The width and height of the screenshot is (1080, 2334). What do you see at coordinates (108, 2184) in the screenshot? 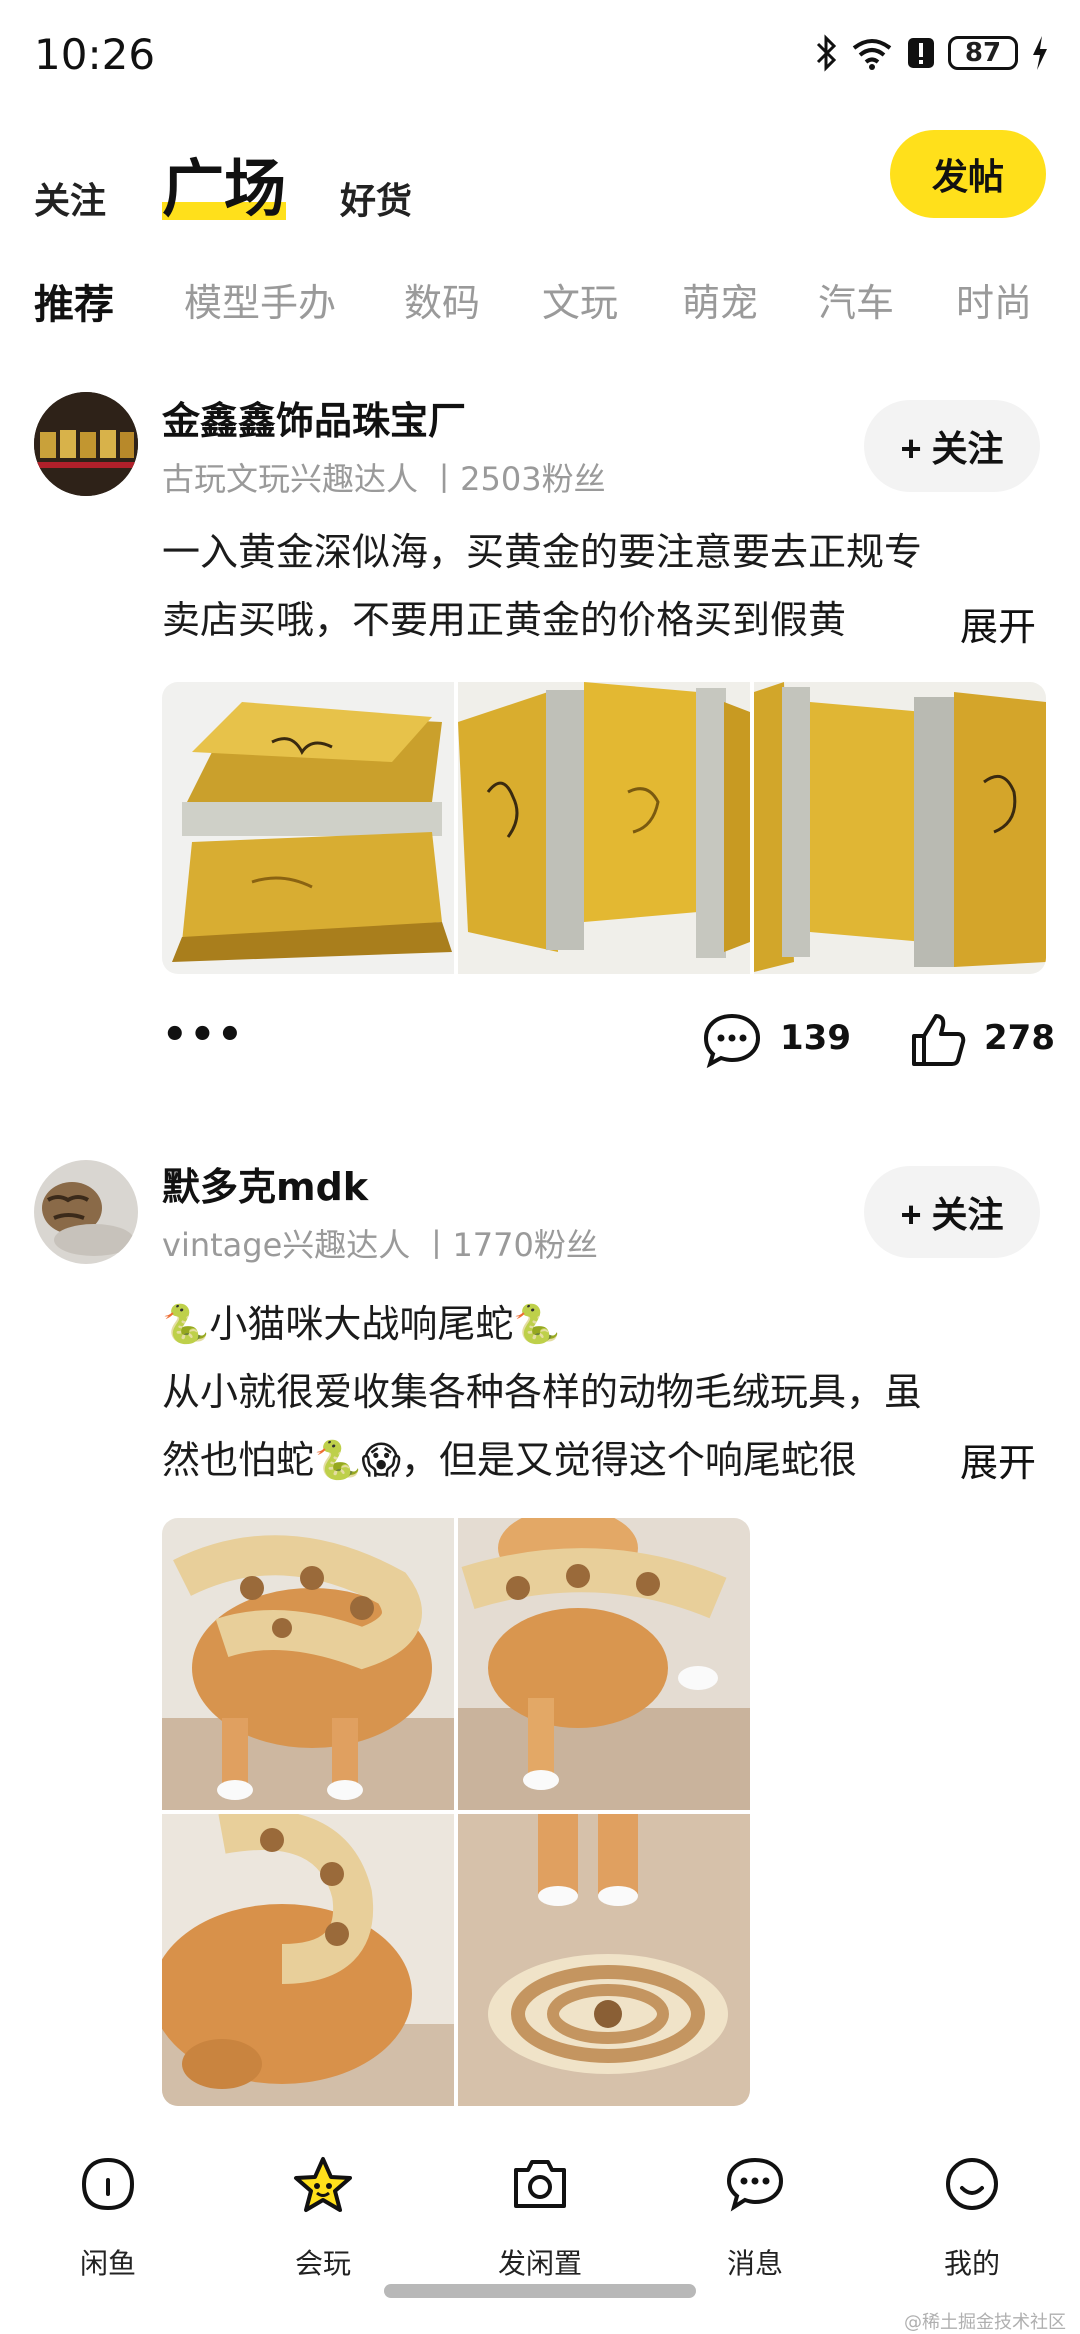
I see `home-icon` at bounding box center [108, 2184].